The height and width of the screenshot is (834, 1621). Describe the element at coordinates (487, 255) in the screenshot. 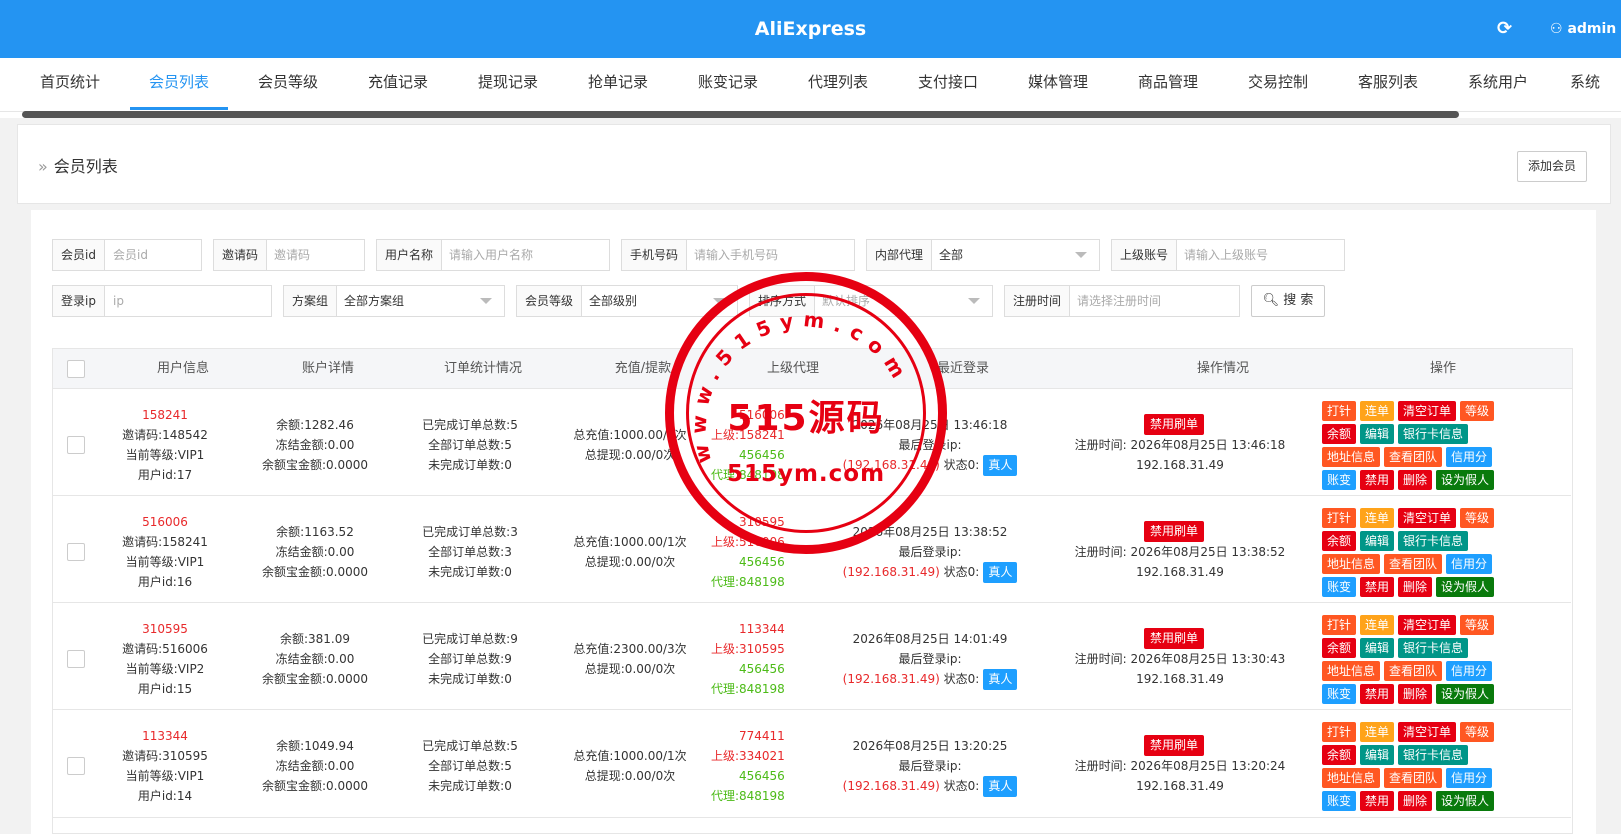

I see `username-input: 请输入用户名称` at that location.